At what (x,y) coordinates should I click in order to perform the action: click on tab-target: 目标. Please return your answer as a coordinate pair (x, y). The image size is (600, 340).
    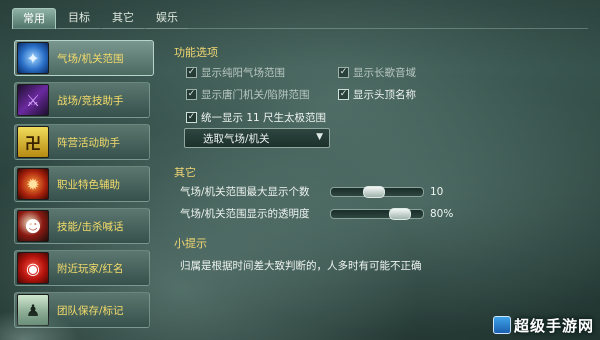
    Looking at the image, I should click on (79, 18).